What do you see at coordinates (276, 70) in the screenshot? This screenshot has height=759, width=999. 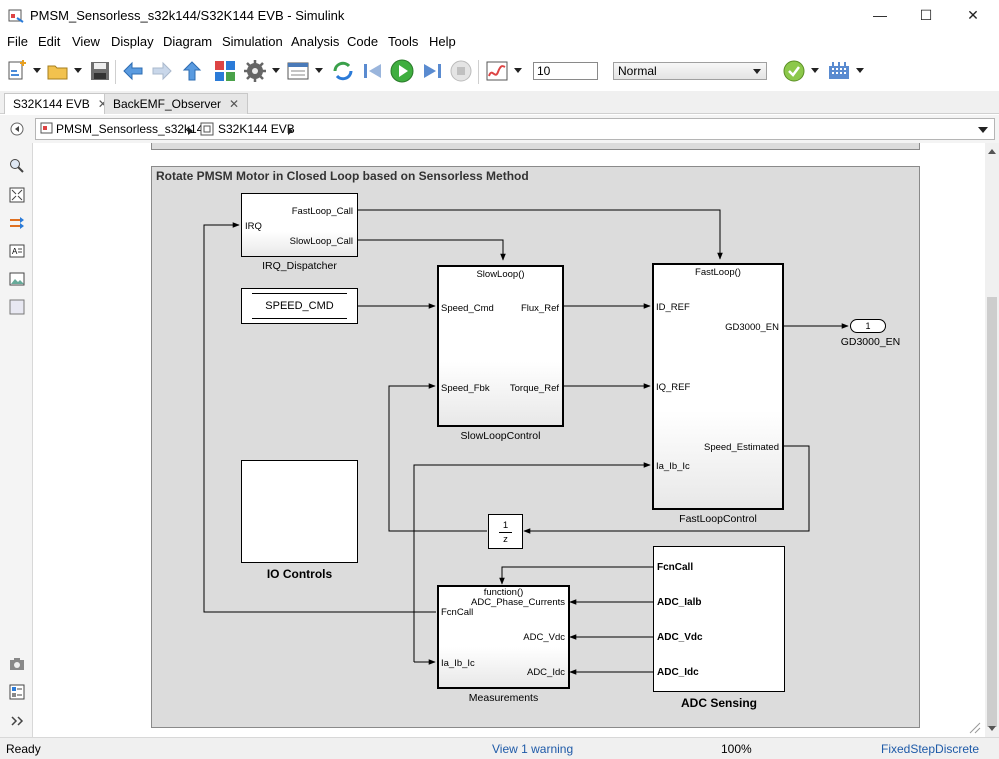 I see `settings-dropdown-icon` at bounding box center [276, 70].